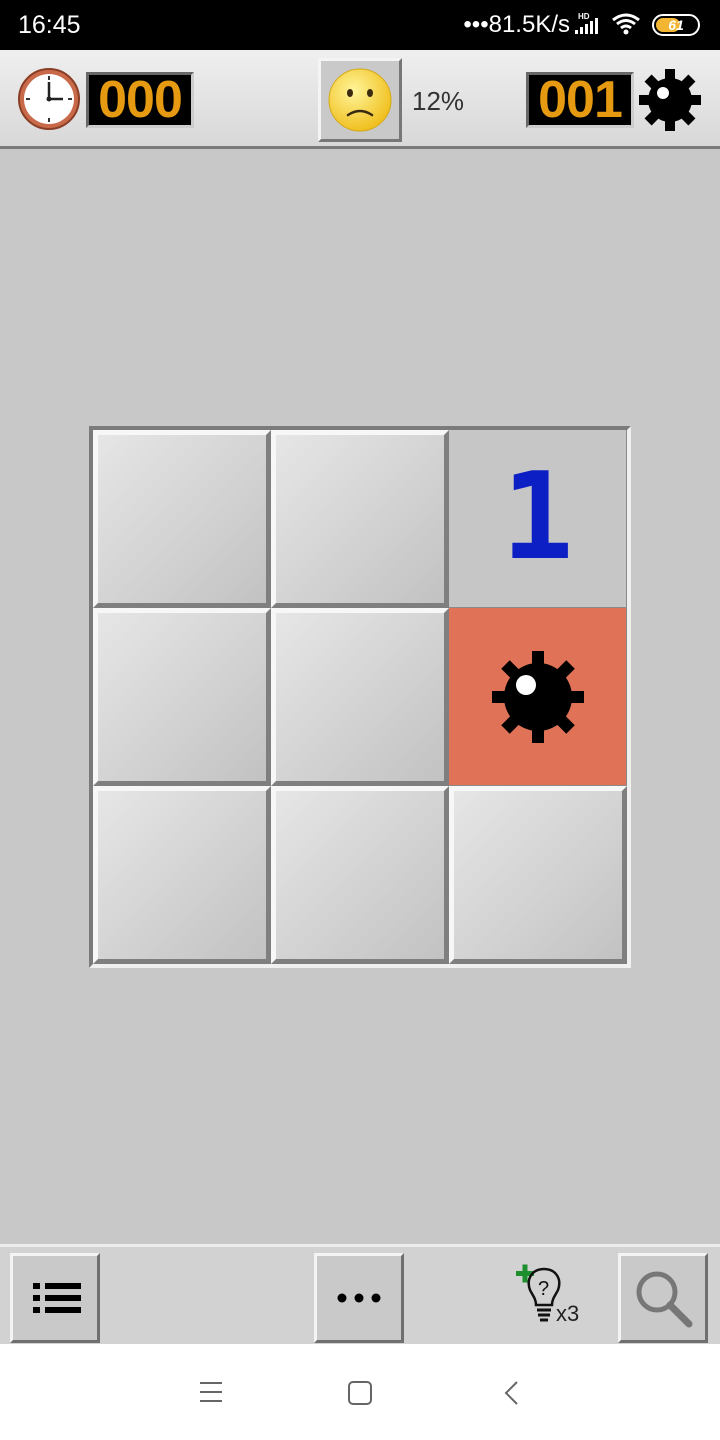 The width and height of the screenshot is (720, 1440). I want to click on network-speed: •••81.5K/s, so click(516, 24).